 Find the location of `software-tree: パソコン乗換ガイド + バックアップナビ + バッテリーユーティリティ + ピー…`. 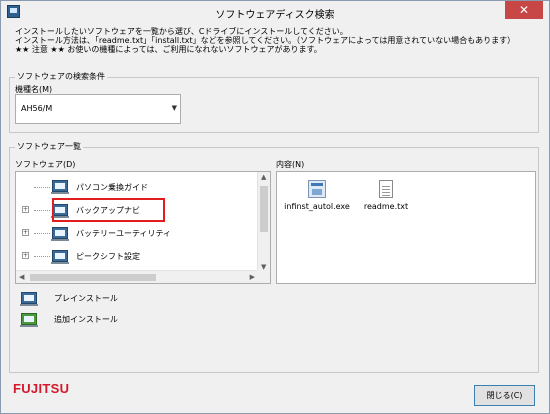

software-tree: パソコン乗換ガイド + バックアップナビ + バッテリーユーティリティ + ピー… is located at coordinates (143, 227).